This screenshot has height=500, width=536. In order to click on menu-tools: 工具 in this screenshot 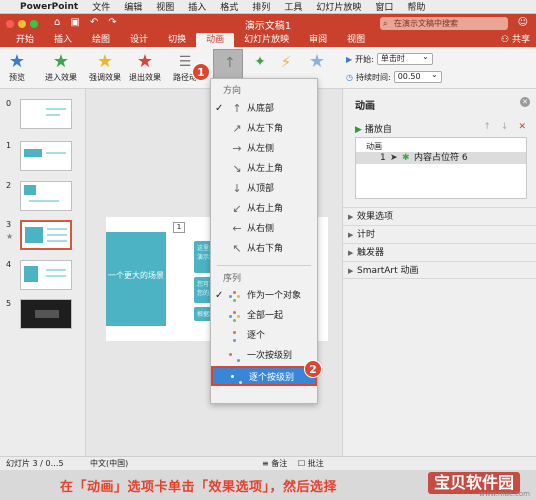, I will do `click(293, 6)`.